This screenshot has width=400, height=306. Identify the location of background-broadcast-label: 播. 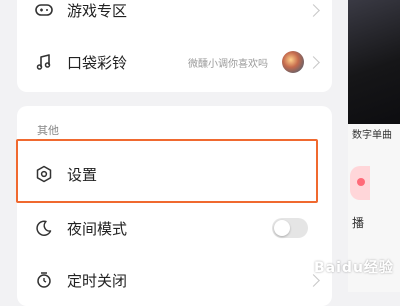
(358, 223).